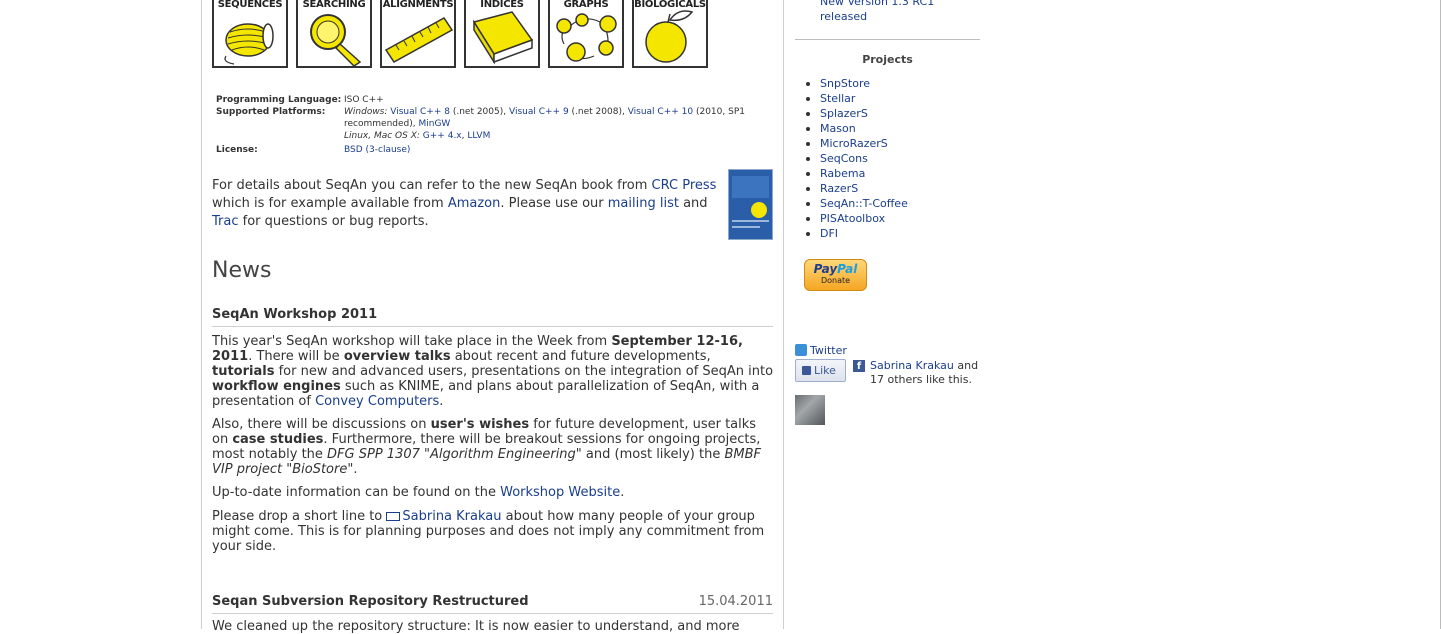  What do you see at coordinates (829, 233) in the screenshot?
I see `project-link: DFI` at bounding box center [829, 233].